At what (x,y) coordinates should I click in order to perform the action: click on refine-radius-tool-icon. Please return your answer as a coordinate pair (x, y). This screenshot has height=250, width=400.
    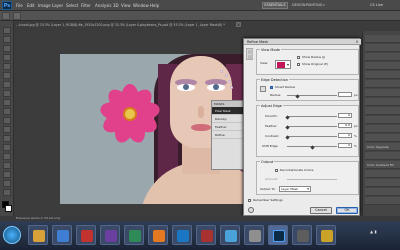
    Looking at the image, I should click on (250, 57).